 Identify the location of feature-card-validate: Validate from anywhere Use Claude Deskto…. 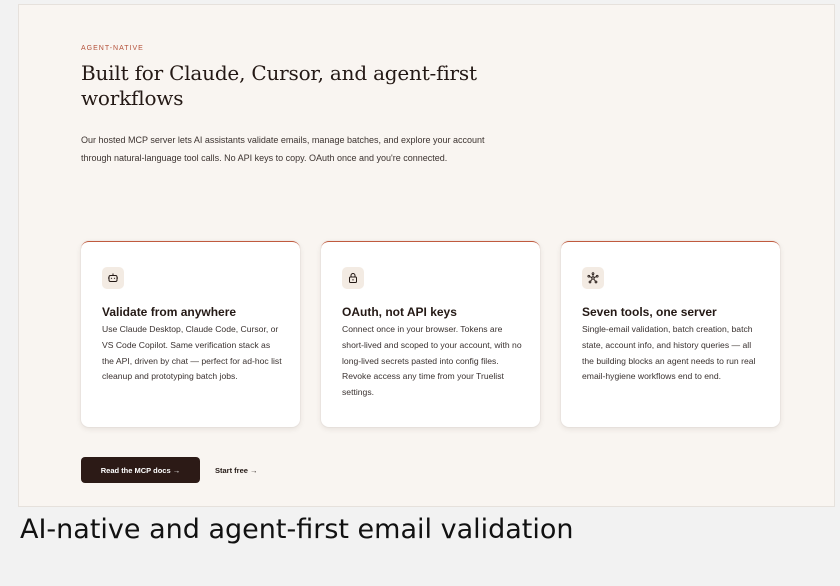
(190, 334).